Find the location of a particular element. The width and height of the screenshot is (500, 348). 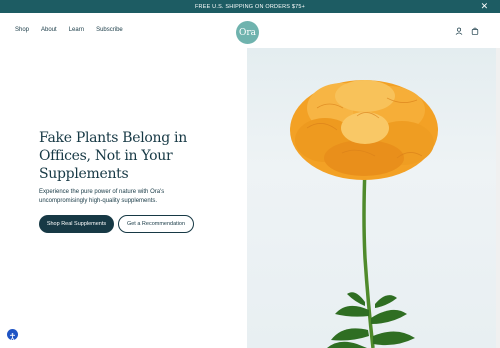

get-recommendation-button: Get a Recommendation is located at coordinates (156, 224).